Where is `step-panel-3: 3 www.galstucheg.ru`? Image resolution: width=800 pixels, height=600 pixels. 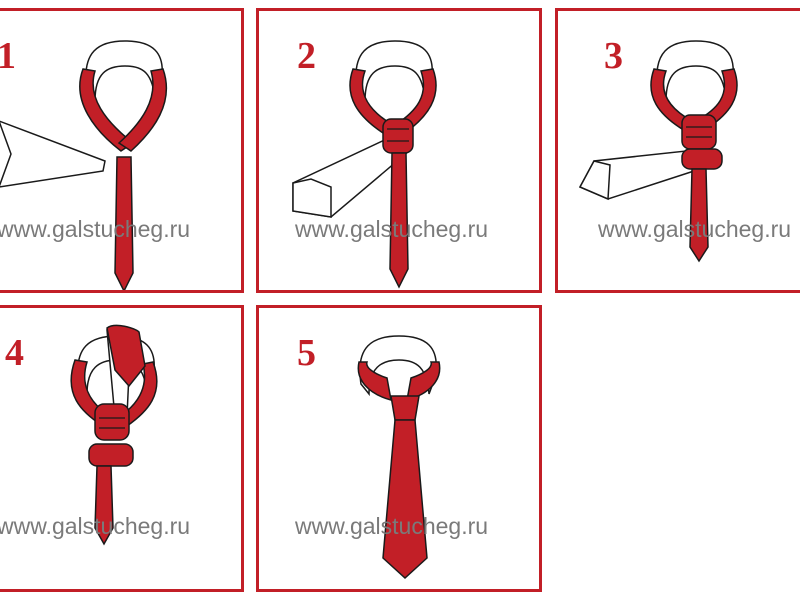
step-panel-3: 3 www.galstucheg.ru is located at coordinates (677, 150).